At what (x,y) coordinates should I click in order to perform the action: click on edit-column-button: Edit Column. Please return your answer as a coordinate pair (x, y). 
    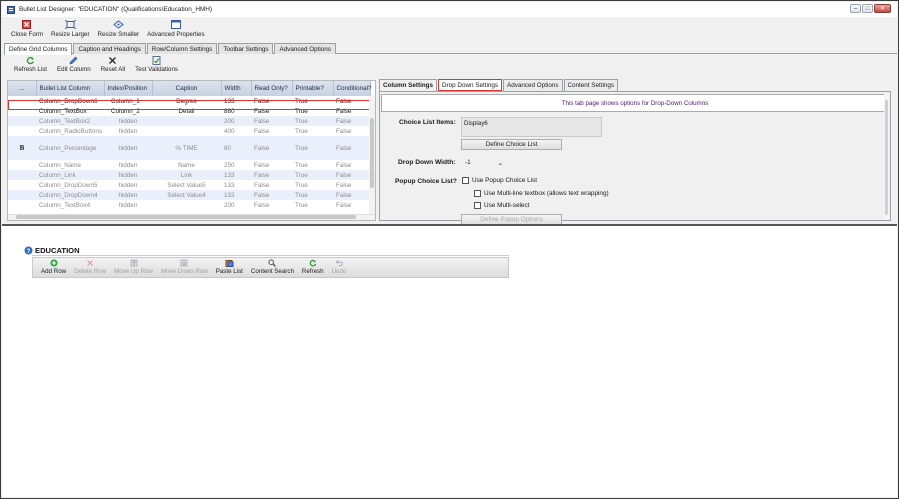
    Looking at the image, I should click on (74, 65).